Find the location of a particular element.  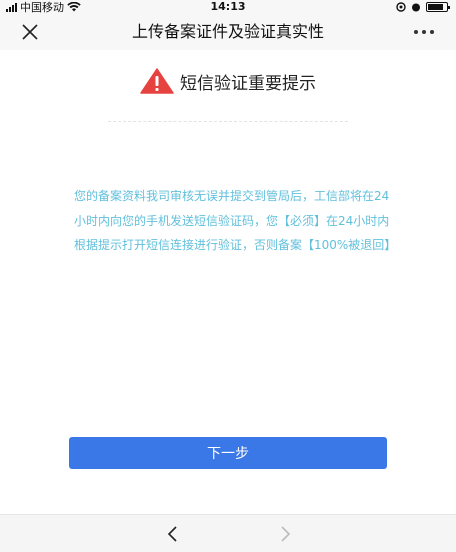

next-step-button: 下一步 is located at coordinates (228, 453).